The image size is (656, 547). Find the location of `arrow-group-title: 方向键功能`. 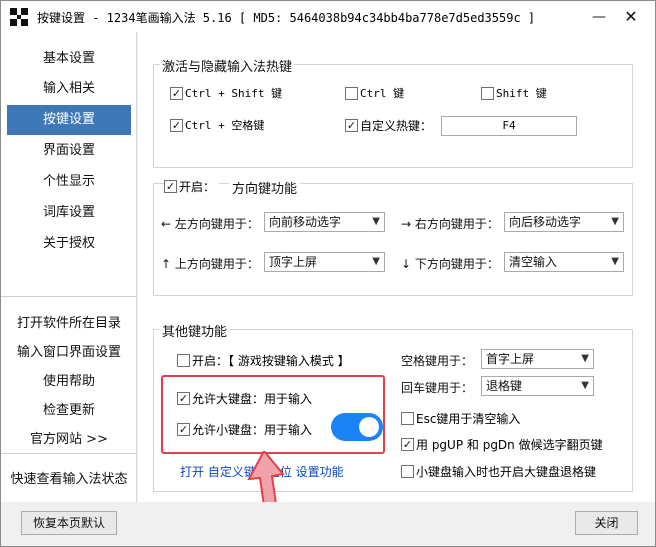

arrow-group-title: 方向键功能 is located at coordinates (265, 187).